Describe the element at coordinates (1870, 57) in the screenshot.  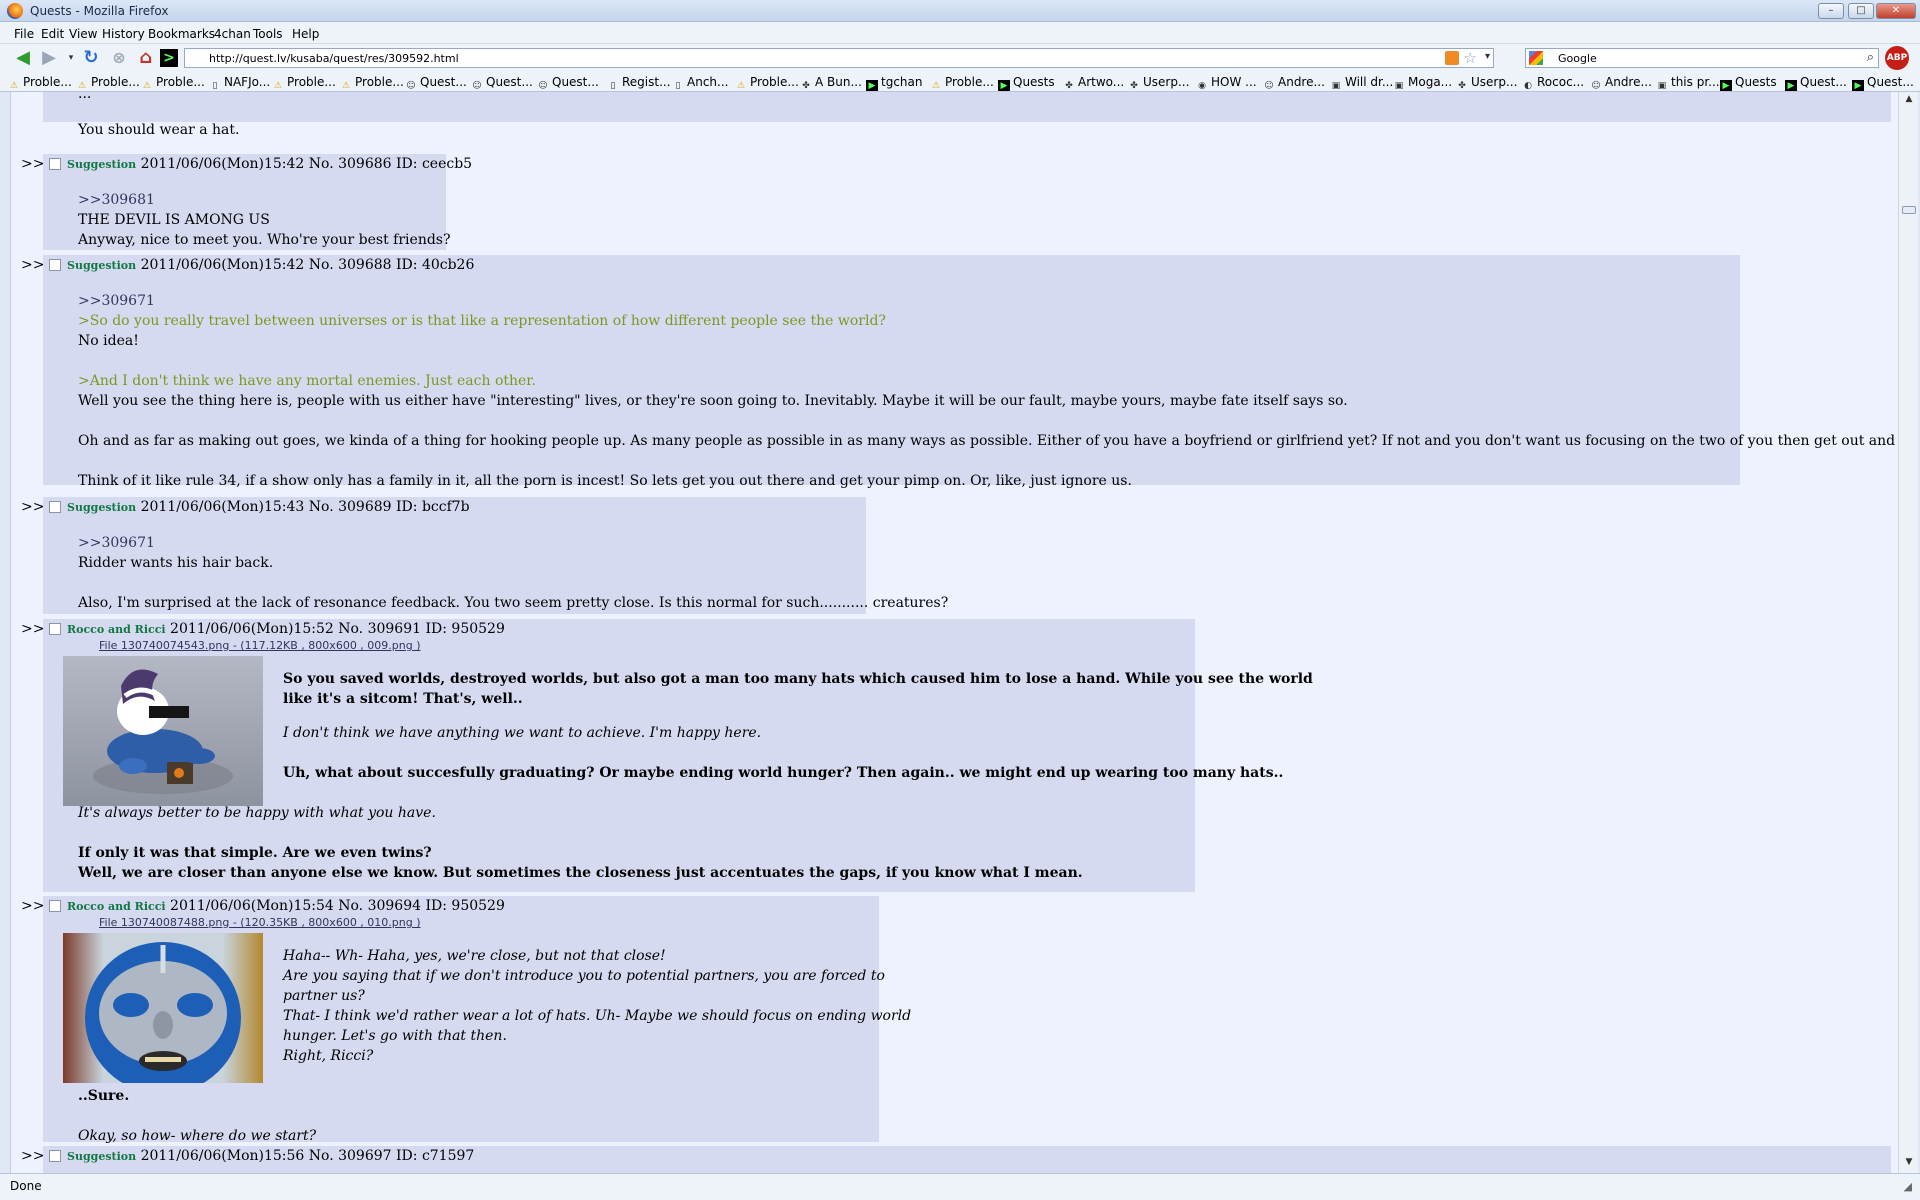
I see `search-icon: ⌕` at that location.